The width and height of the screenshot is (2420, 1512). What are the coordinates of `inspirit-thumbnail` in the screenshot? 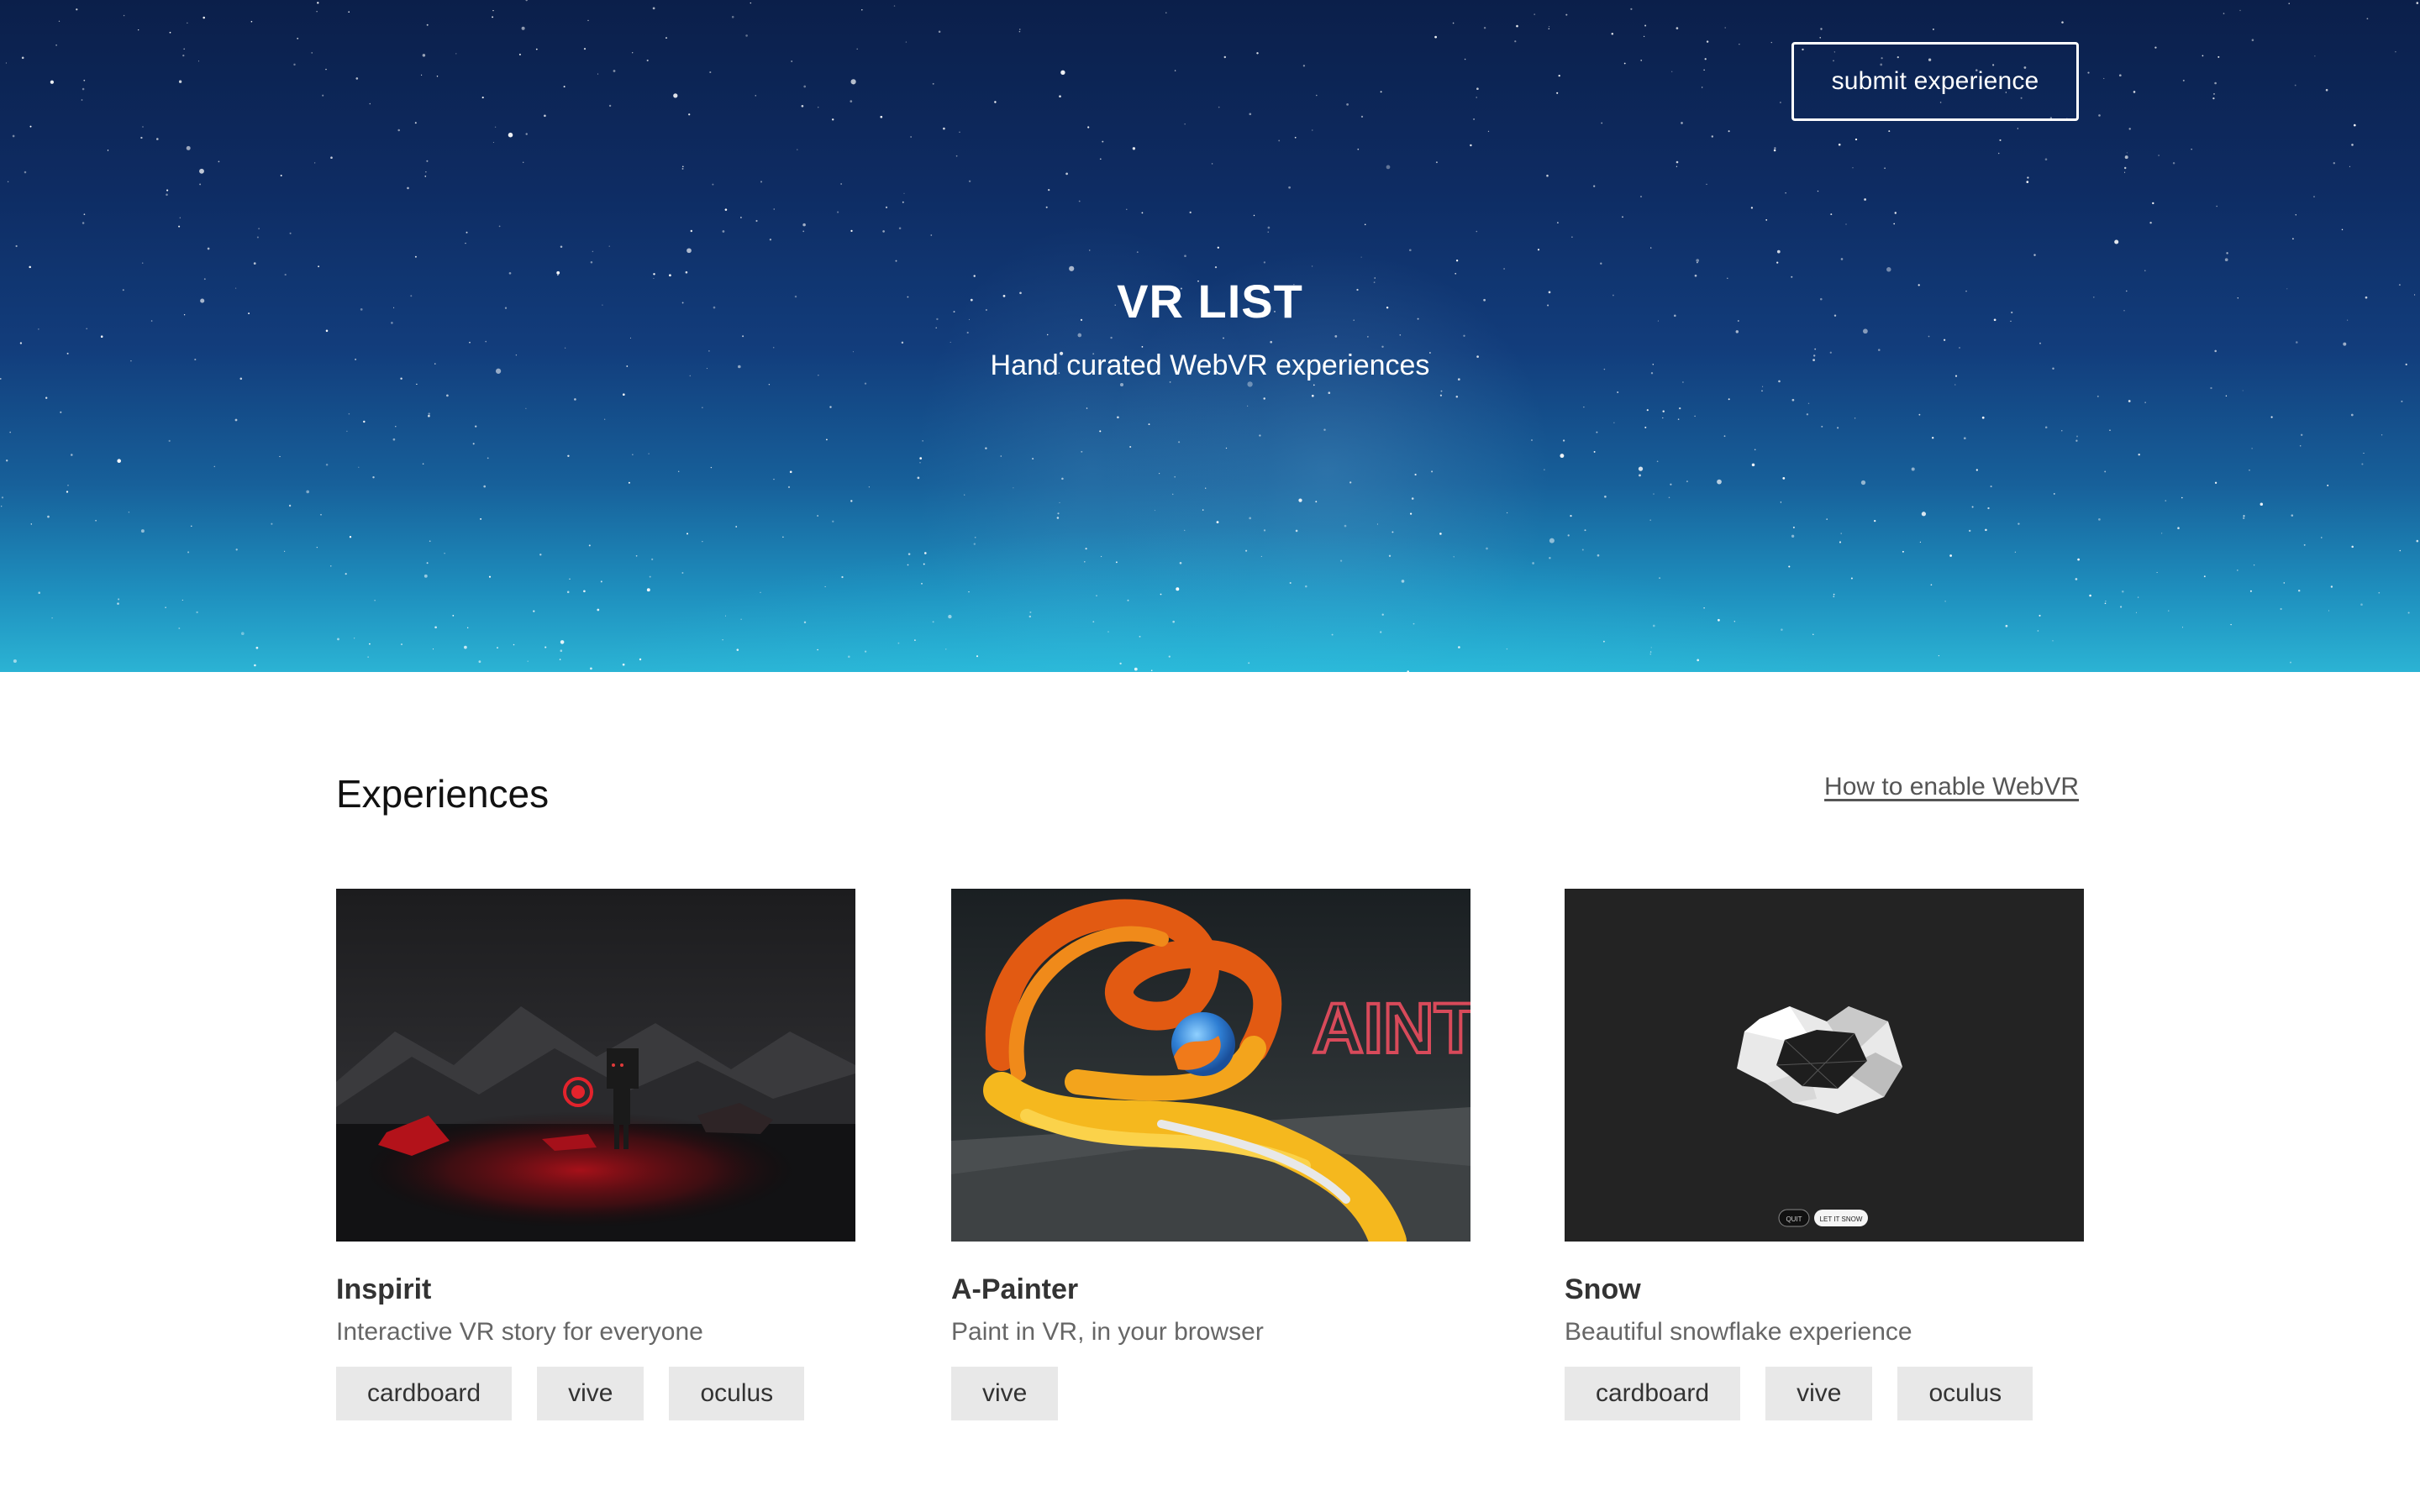 It's located at (596, 1065).